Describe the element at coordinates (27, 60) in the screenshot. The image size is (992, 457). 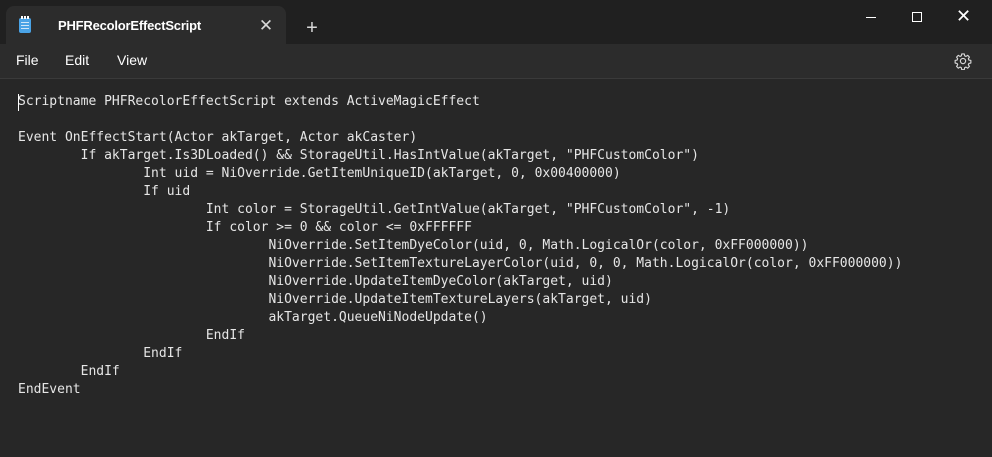
I see `menu-file: File` at that location.